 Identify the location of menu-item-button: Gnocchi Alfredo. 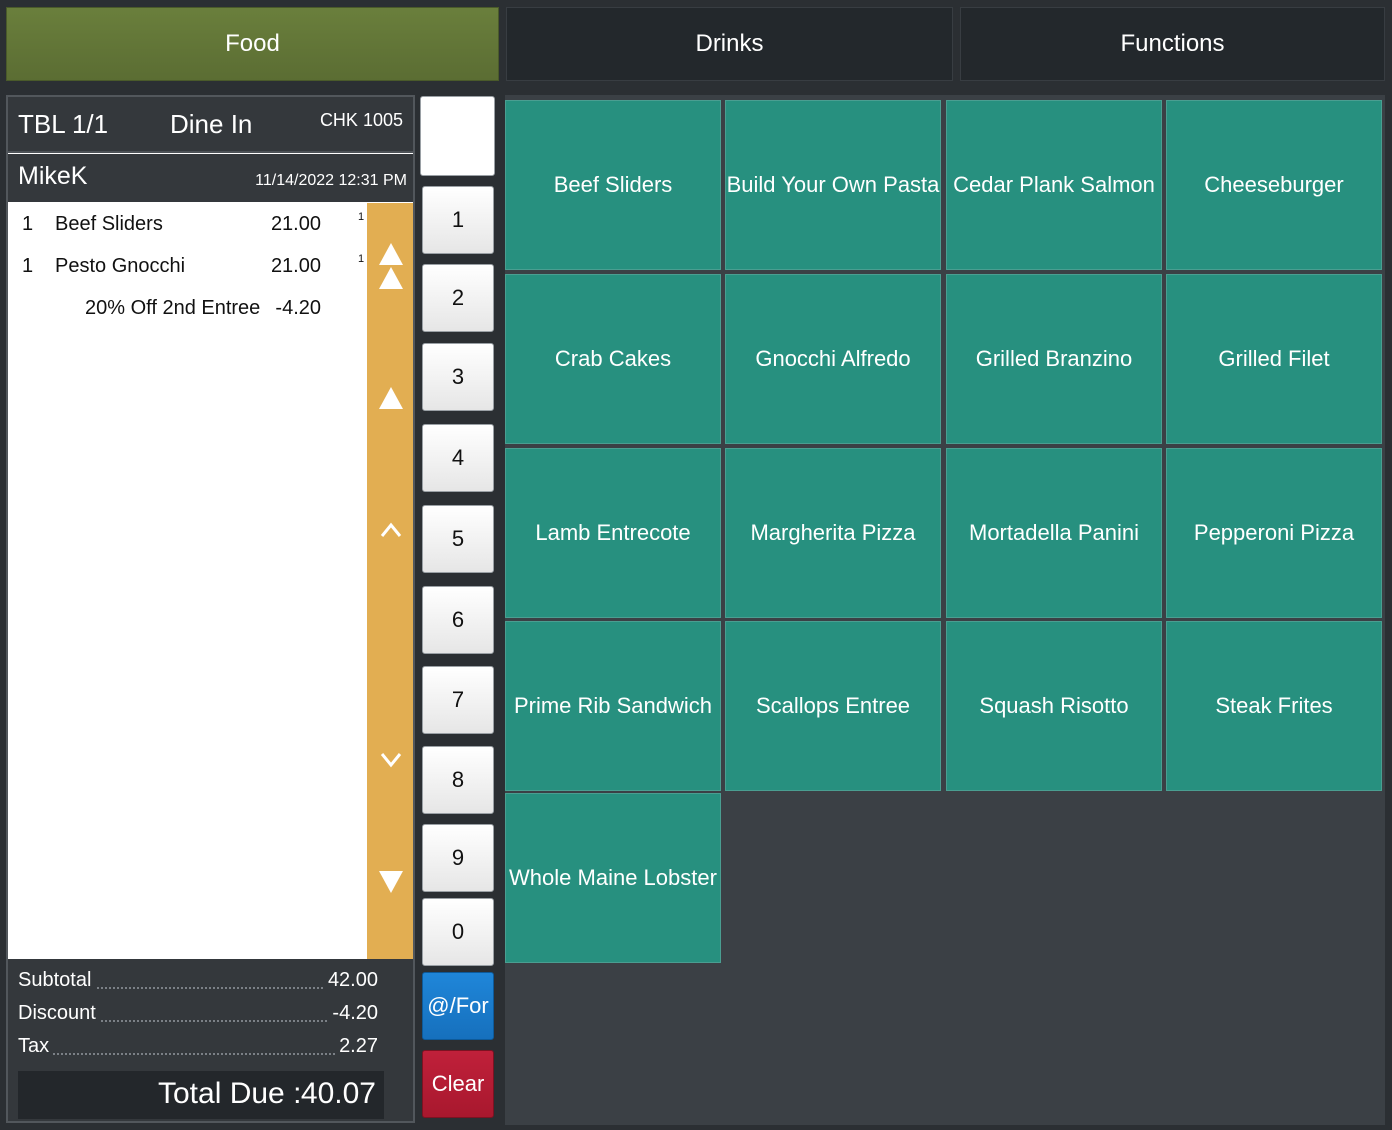
(833, 359).